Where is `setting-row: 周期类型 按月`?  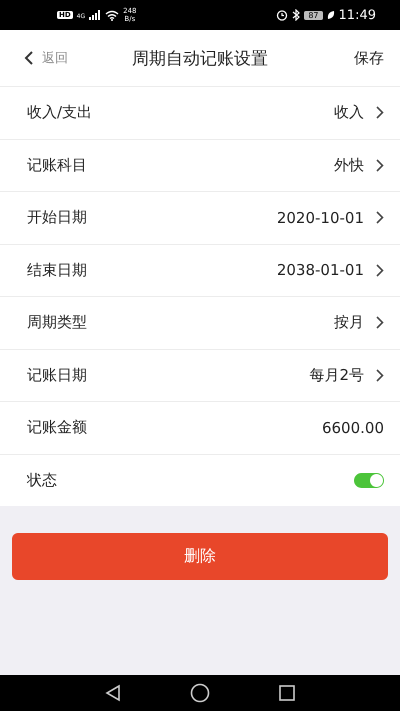
setting-row: 周期类型 按月 is located at coordinates (200, 322).